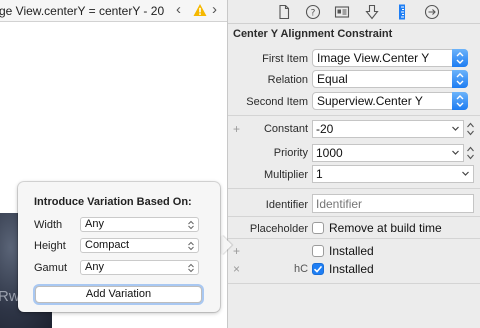  I want to click on first-item-popup: Image View.Center Y, so click(390, 58).